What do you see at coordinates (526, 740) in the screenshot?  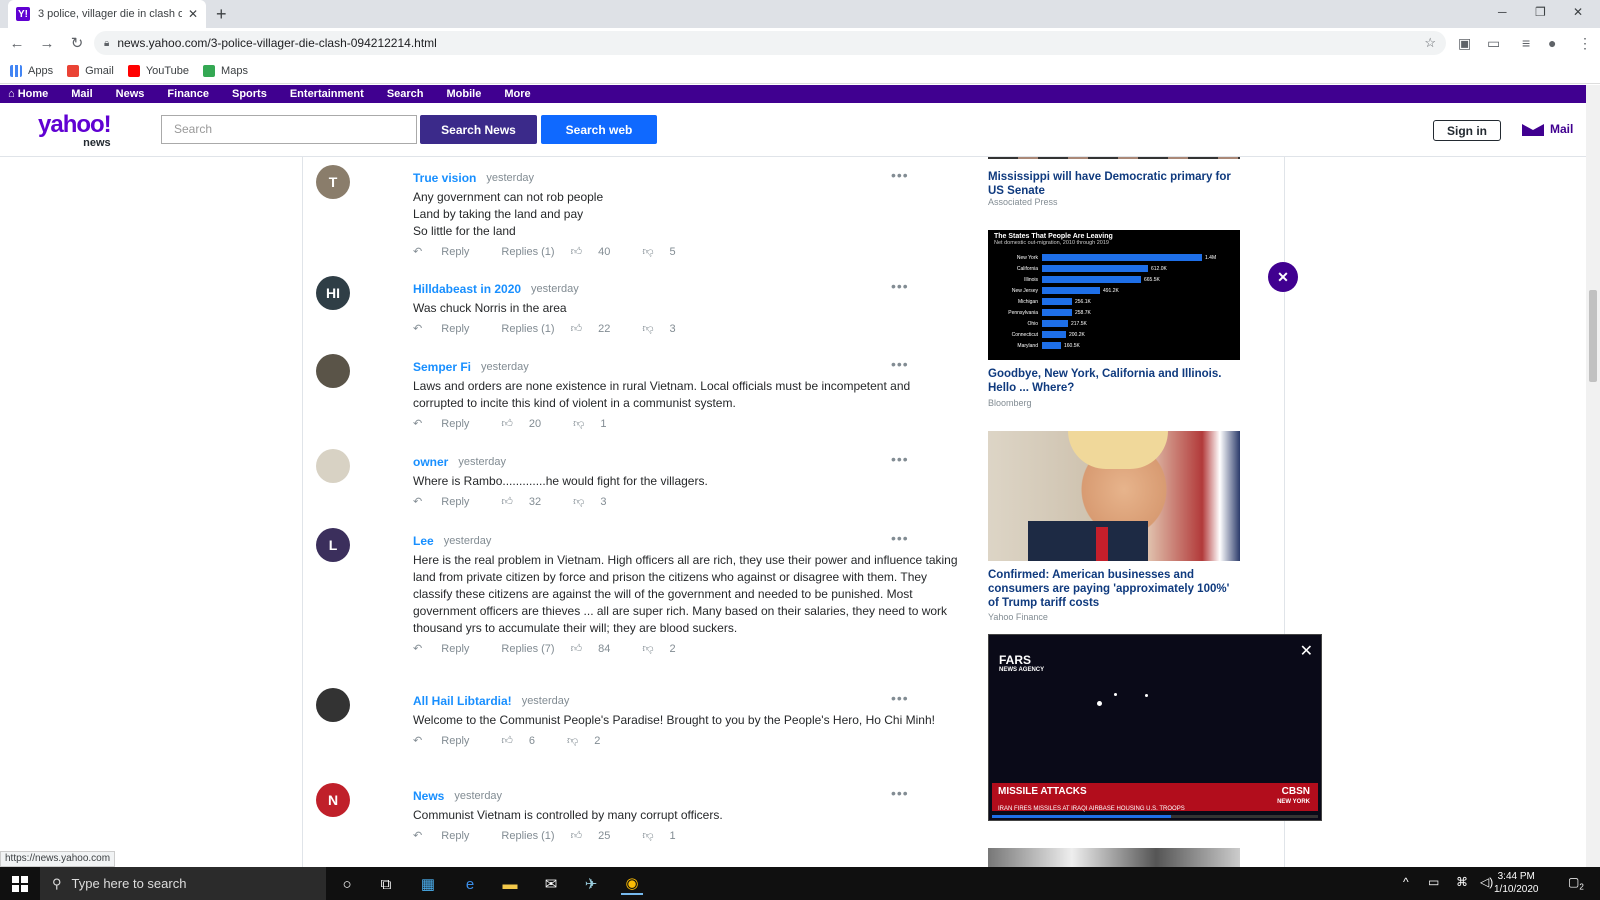 I see `thumbs-up-button: 👍︎ 6` at bounding box center [526, 740].